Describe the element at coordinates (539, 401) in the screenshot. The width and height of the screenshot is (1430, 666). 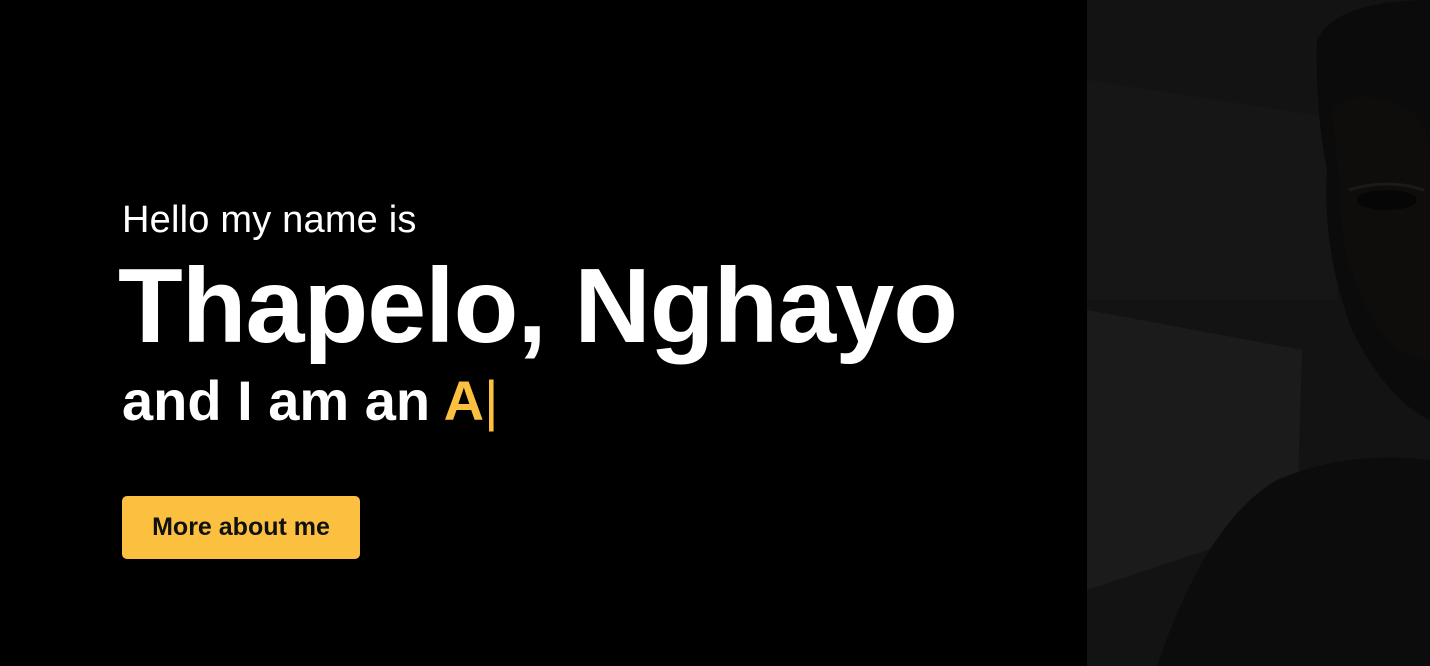
I see `role-line: and I am an A|` at that location.